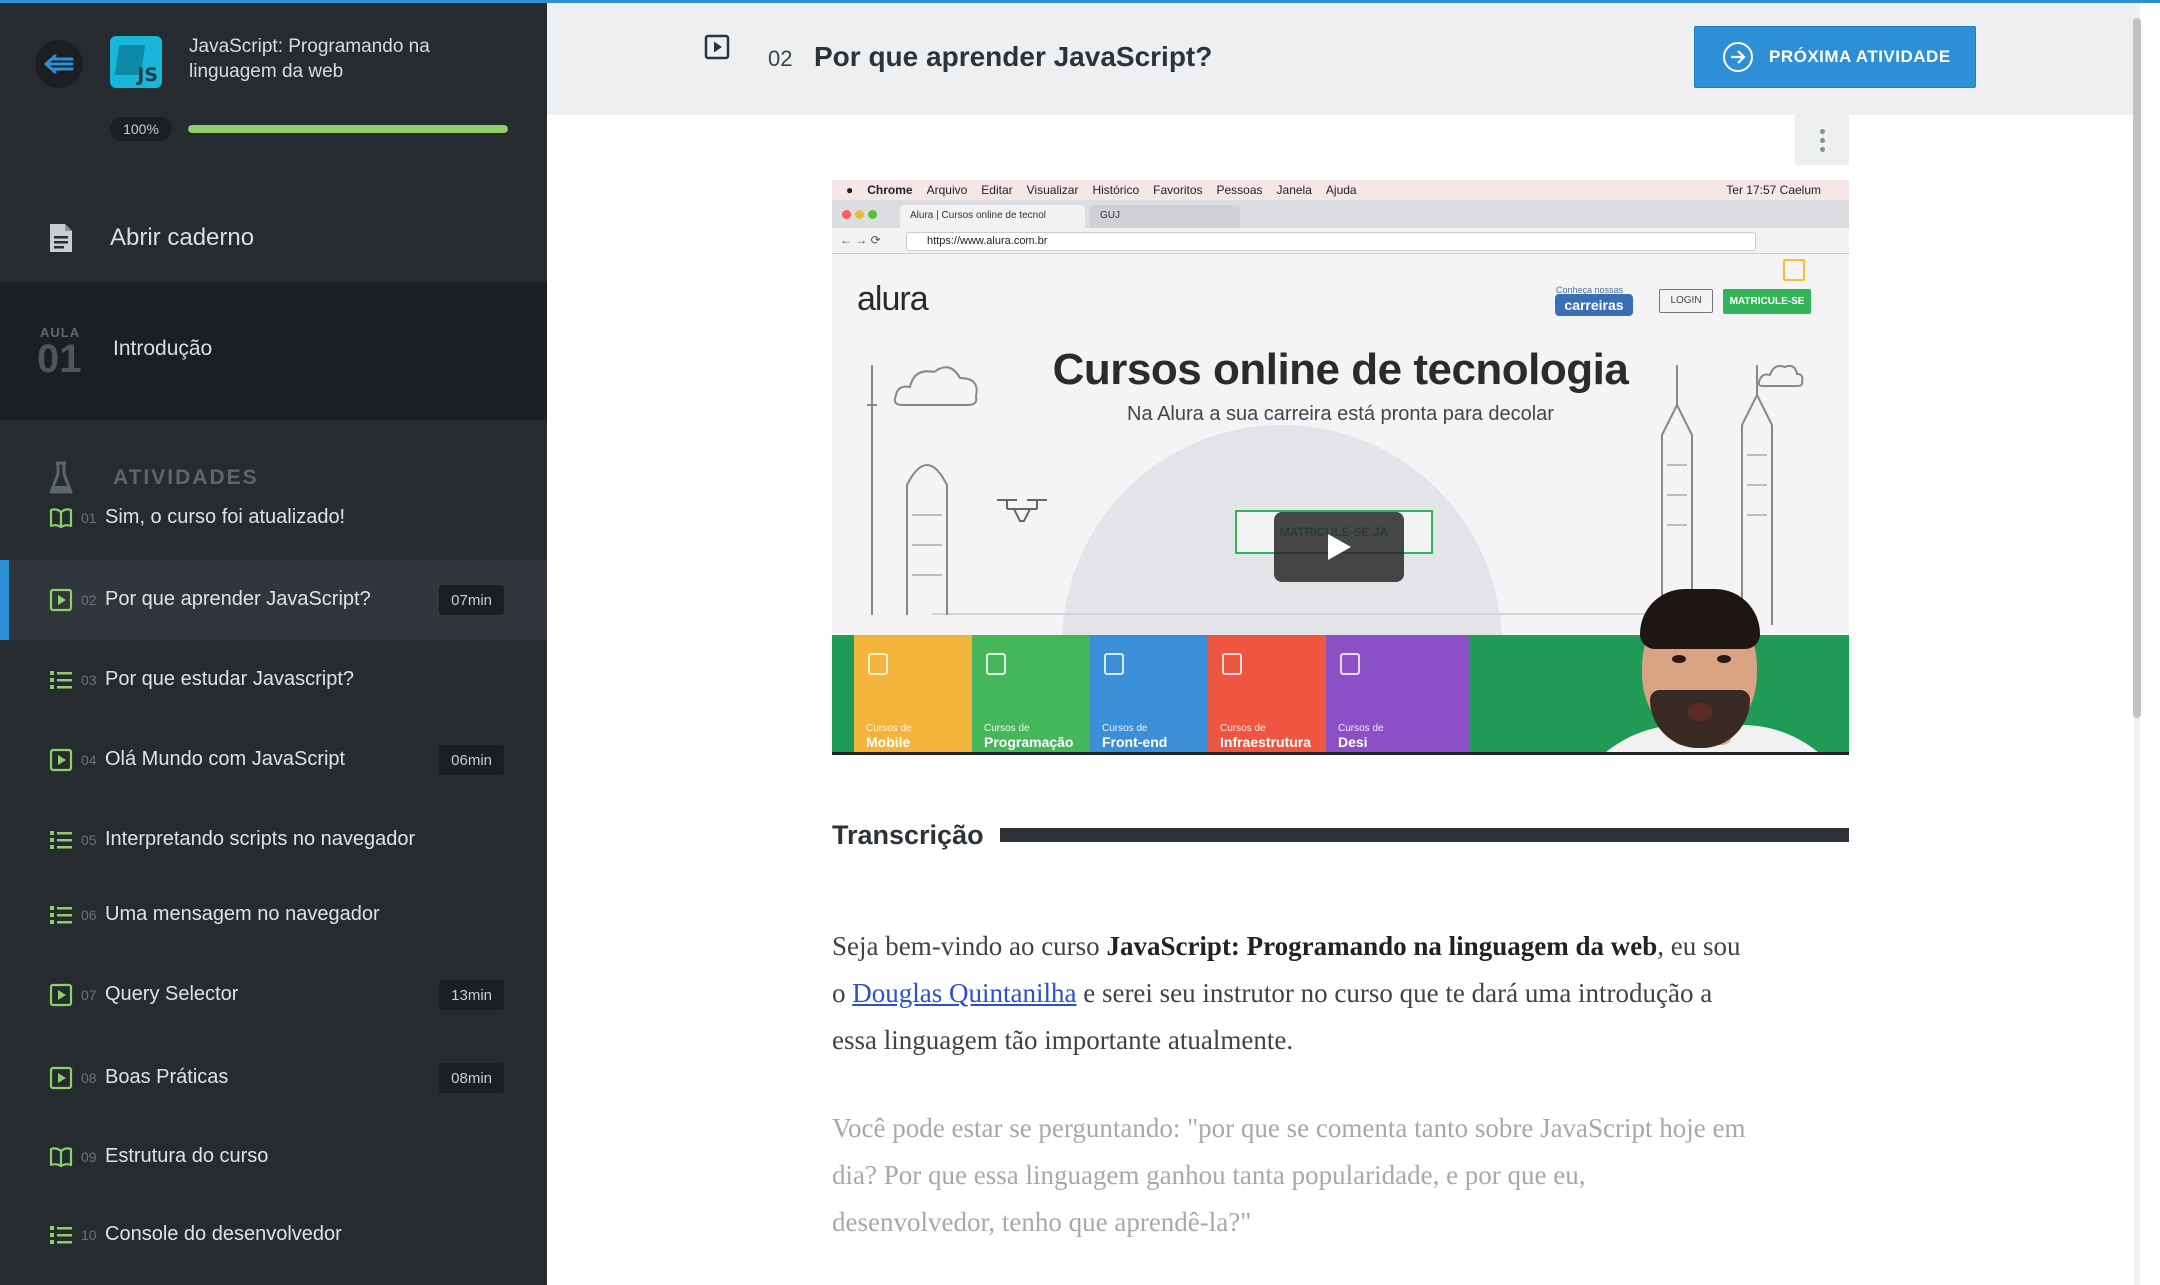 Image resolution: width=2160 pixels, height=1285 pixels. Describe the element at coordinates (225, 517) in the screenshot. I see `activity-label: Sim, o curso foi atualizado!` at that location.